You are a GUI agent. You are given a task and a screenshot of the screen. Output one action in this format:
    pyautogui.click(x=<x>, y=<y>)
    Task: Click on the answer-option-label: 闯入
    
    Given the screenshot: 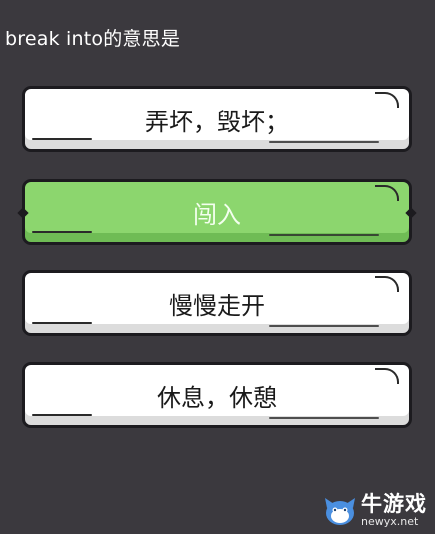 What is the action you would take?
    pyautogui.click(x=217, y=214)
    